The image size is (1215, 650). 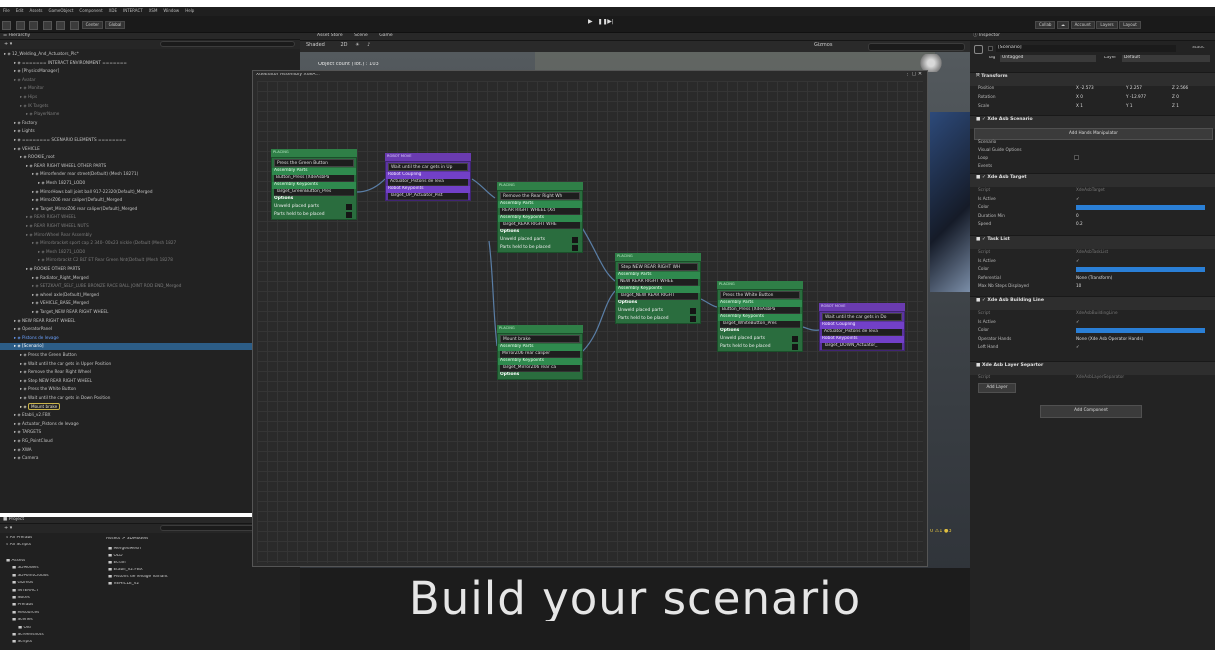 What do you see at coordinates (25, 613) in the screenshot?
I see `project-folder: ■ Resources` at bounding box center [25, 613].